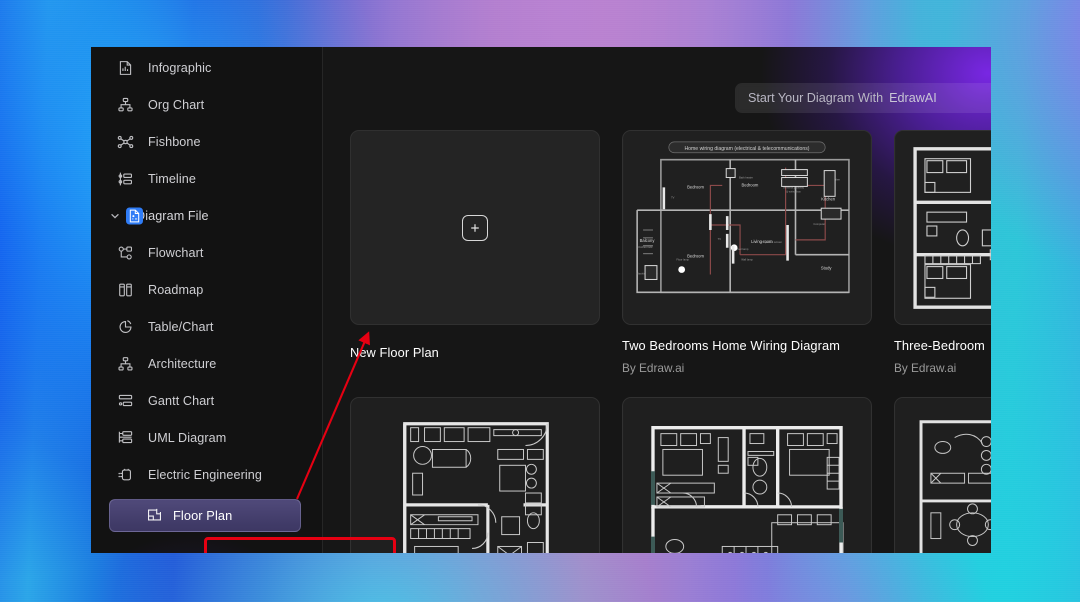  Describe the element at coordinates (125, 326) in the screenshot. I see `table-chart-icon` at that location.